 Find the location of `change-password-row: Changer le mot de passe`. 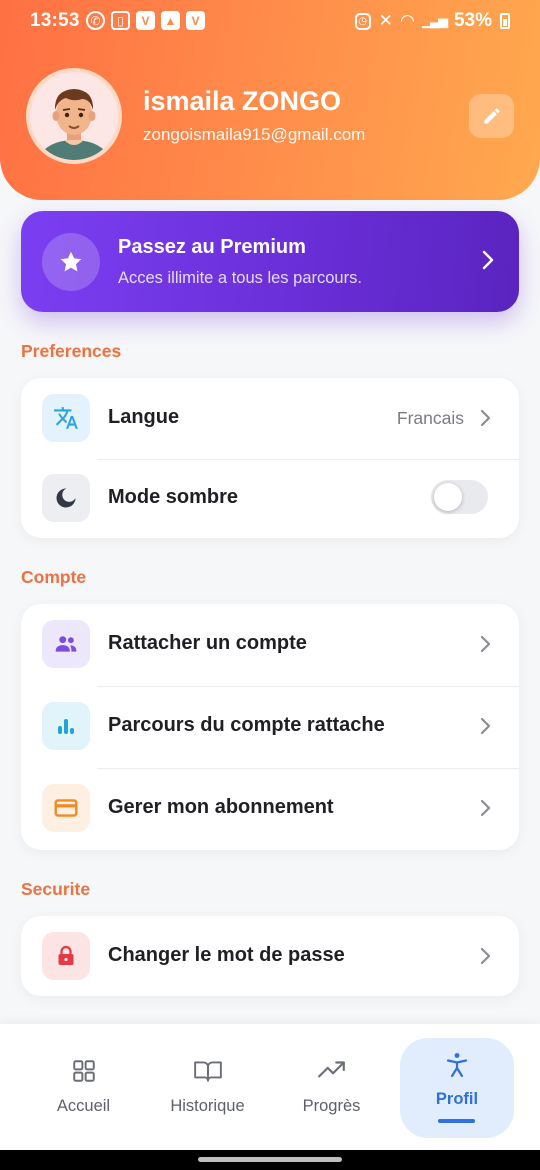

change-password-row: Changer le mot de passe is located at coordinates (270, 956).